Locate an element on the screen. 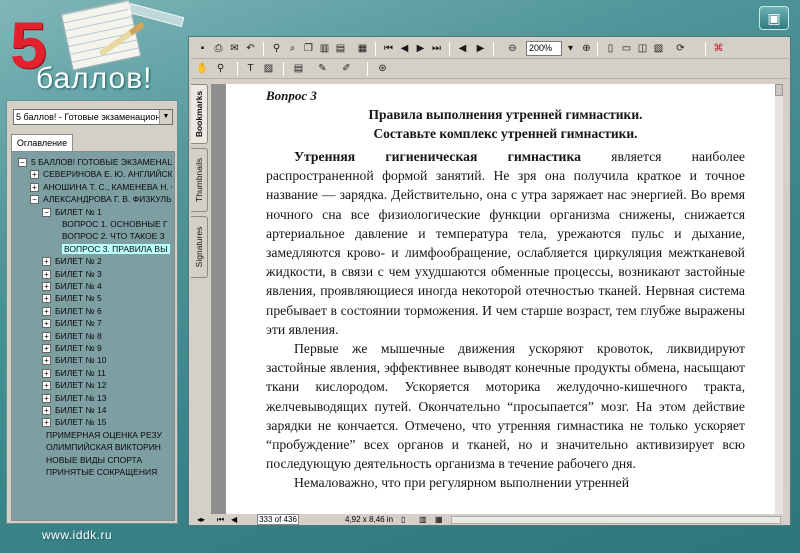  show-pane-icon: ▦ is located at coordinates (362, 48).